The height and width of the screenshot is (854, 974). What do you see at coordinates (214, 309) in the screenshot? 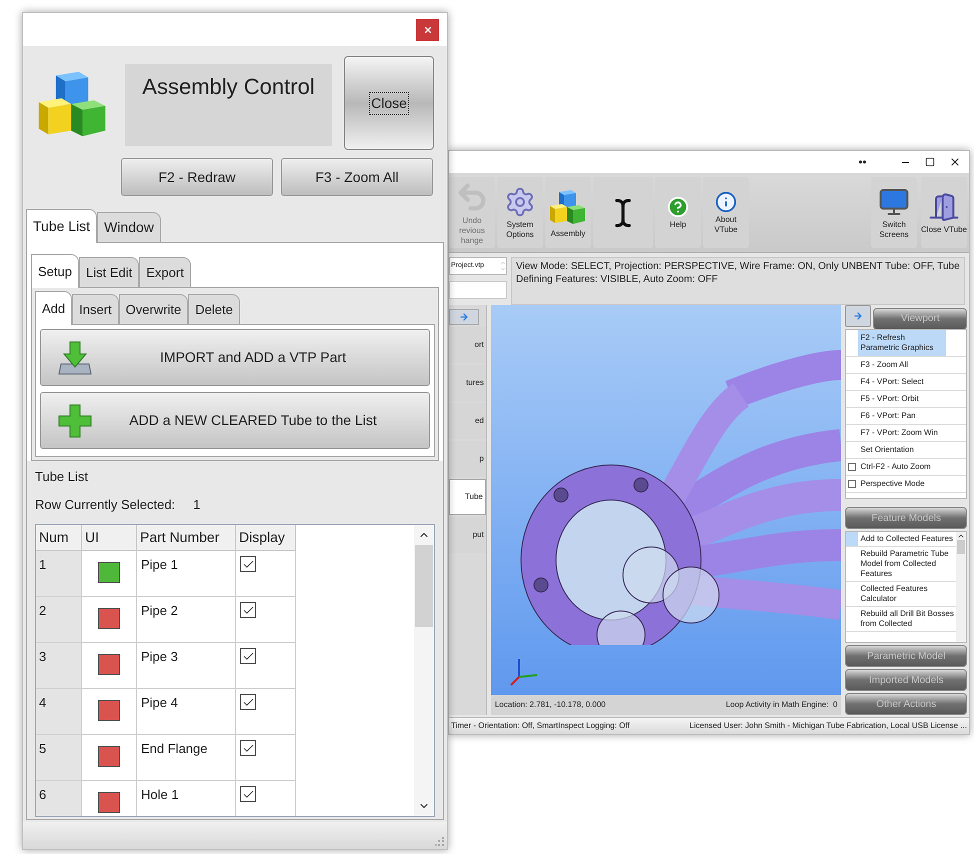
I see `tab: Delete` at bounding box center [214, 309].